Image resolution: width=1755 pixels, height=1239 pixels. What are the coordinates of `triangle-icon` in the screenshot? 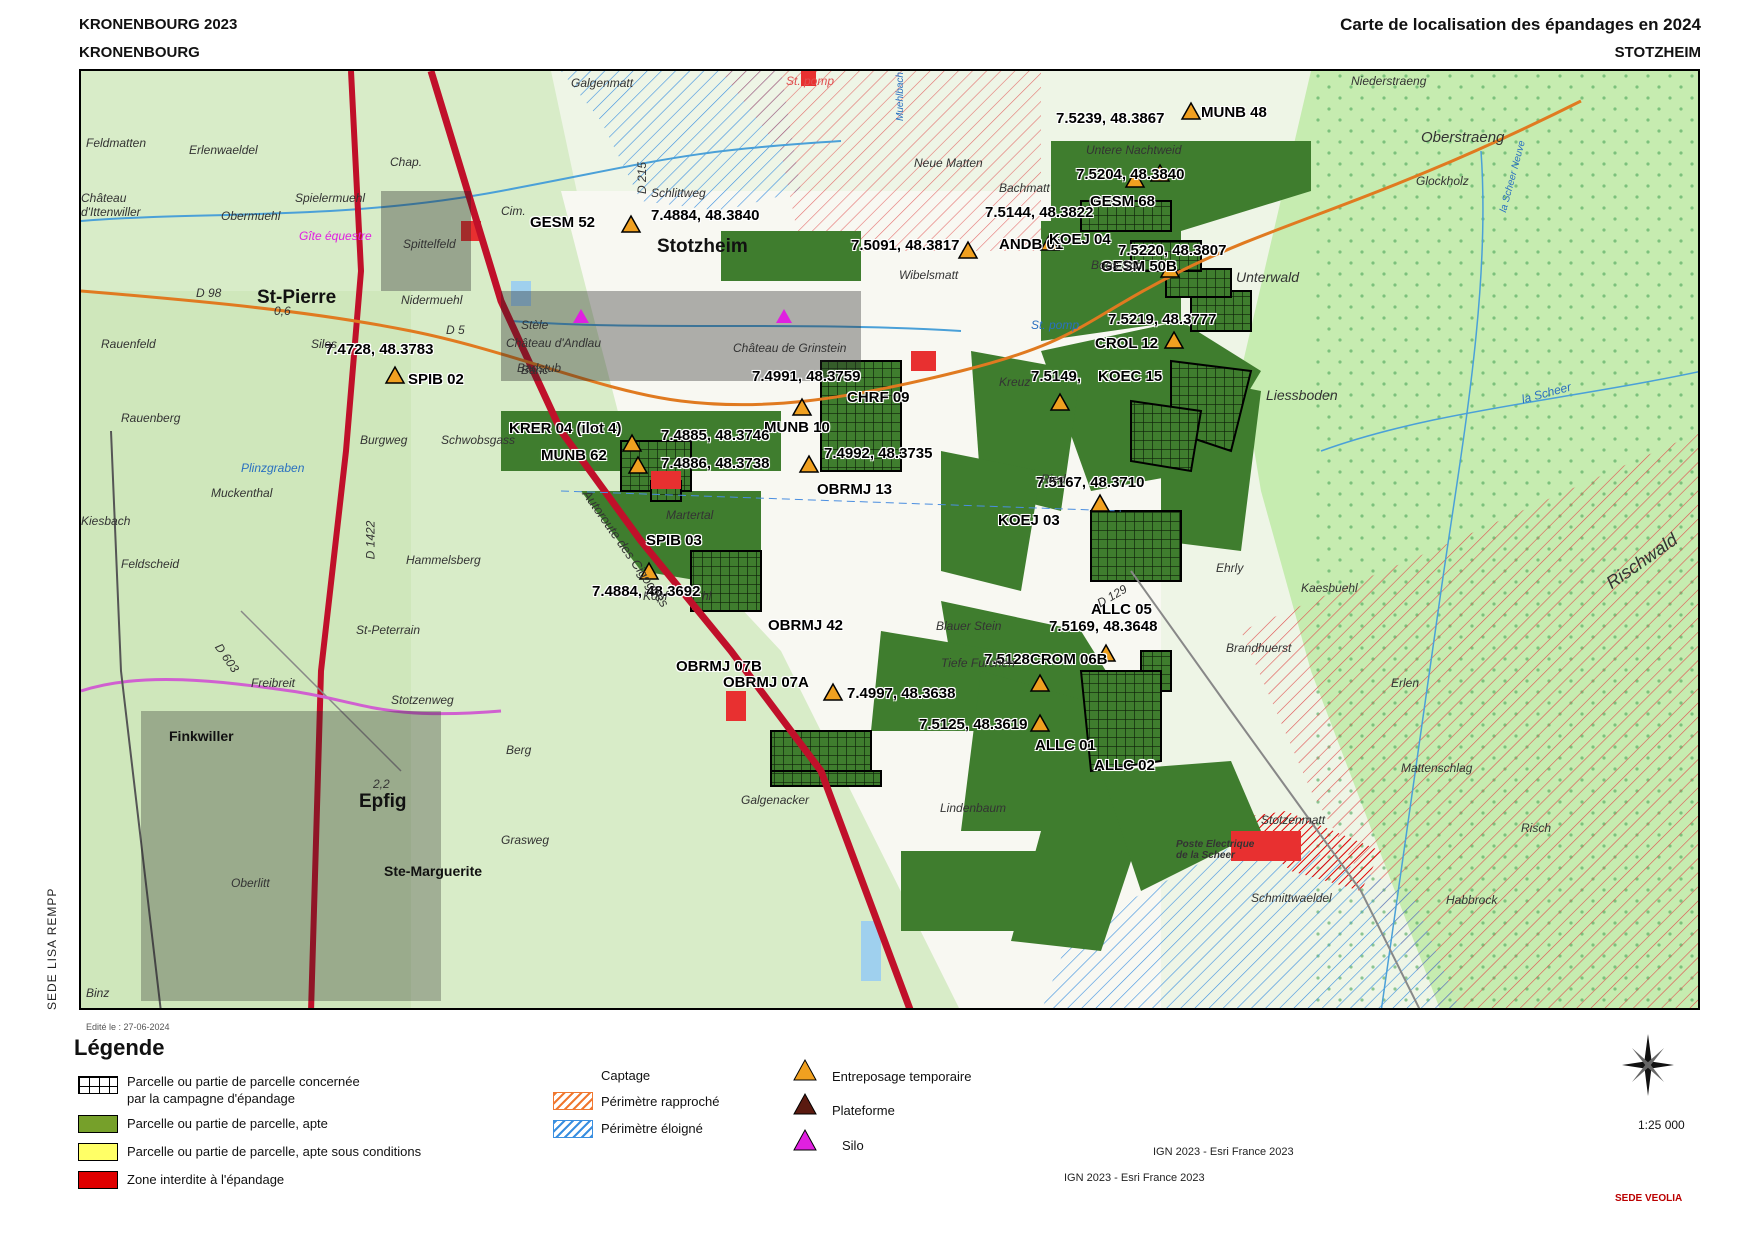 It's located at (805, 1139).